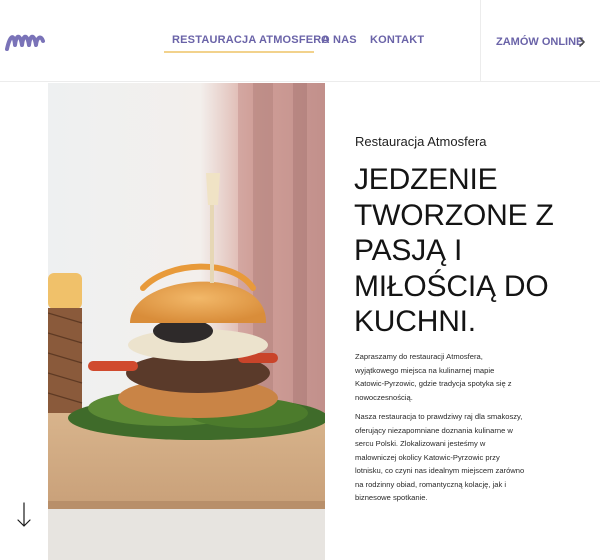  What do you see at coordinates (24, 515) in the screenshot?
I see `arrow-down-icon` at bounding box center [24, 515].